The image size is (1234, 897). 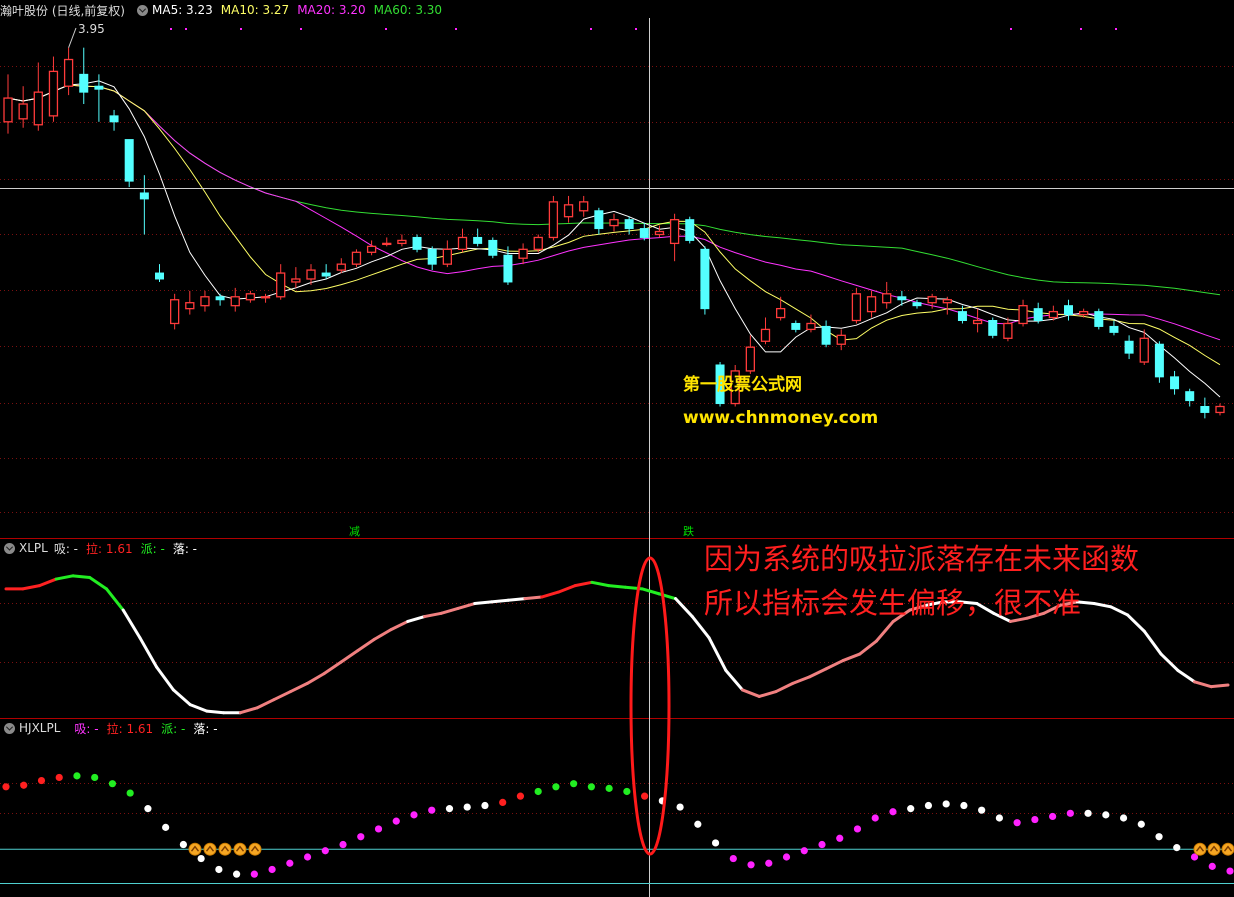 What do you see at coordinates (688, 531) in the screenshot?
I see `die-marker: 跌` at bounding box center [688, 531].